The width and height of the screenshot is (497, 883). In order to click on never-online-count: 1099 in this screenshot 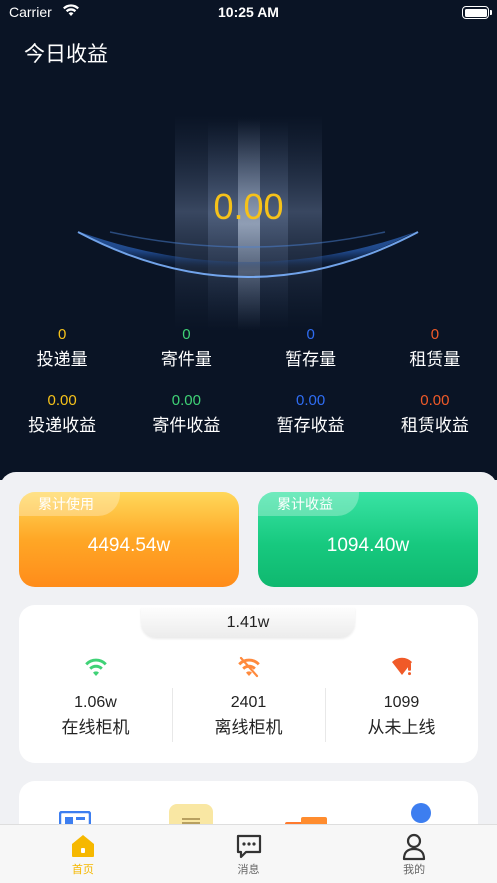, I will do `click(401, 702)`.